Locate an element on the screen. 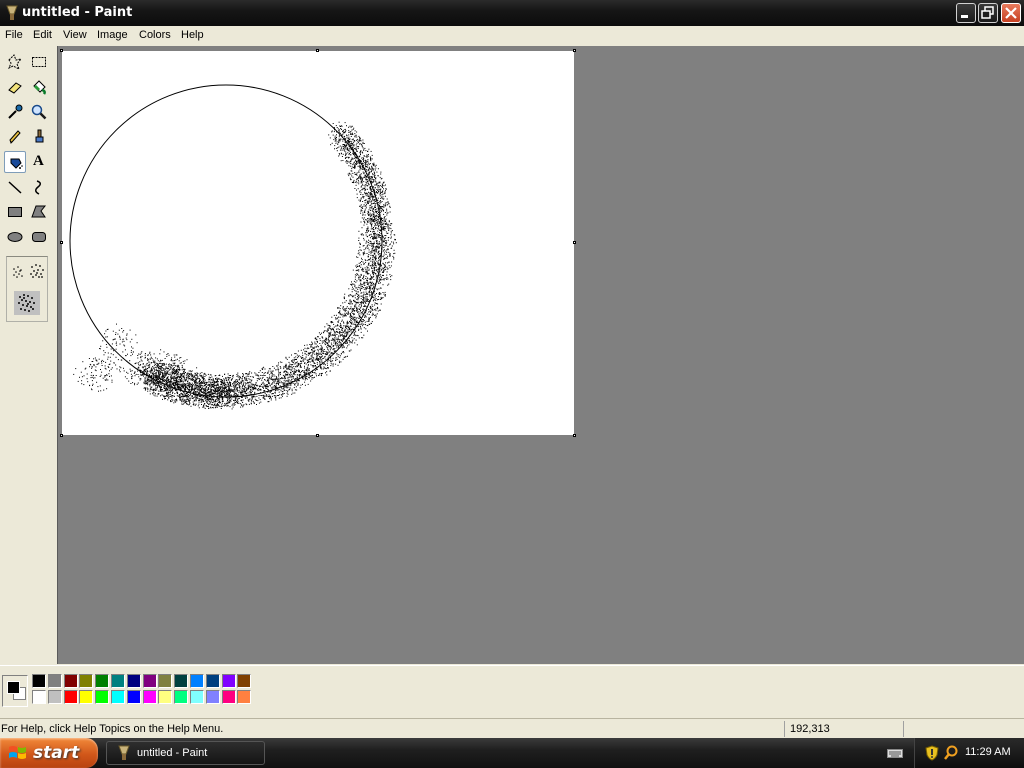 The height and width of the screenshot is (768, 1024). color-palette is located at coordinates (512, 689).